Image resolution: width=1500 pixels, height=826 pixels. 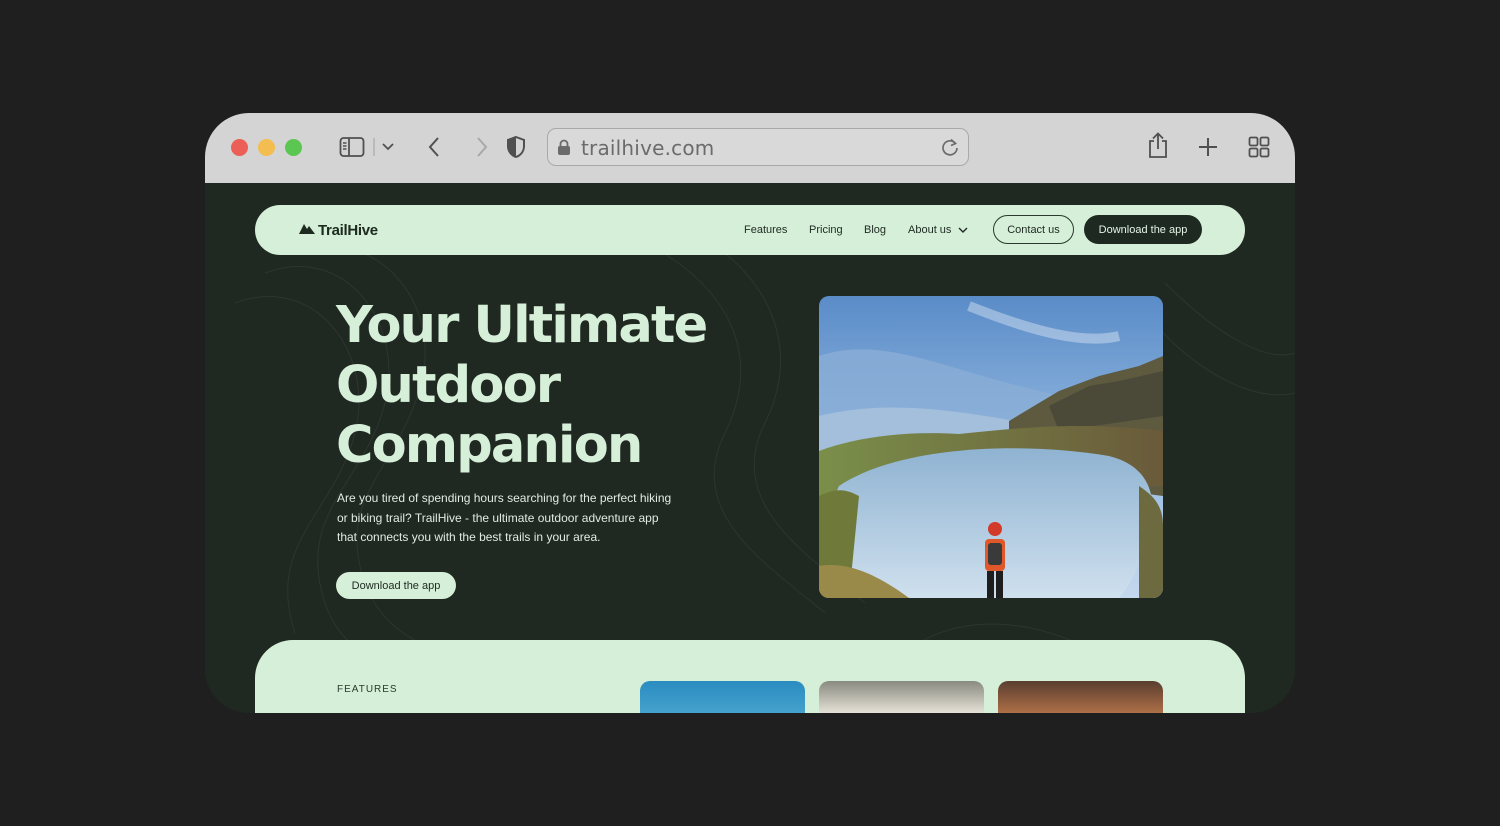 What do you see at coordinates (750, 676) in the screenshot?
I see `features-section: FEATURES` at bounding box center [750, 676].